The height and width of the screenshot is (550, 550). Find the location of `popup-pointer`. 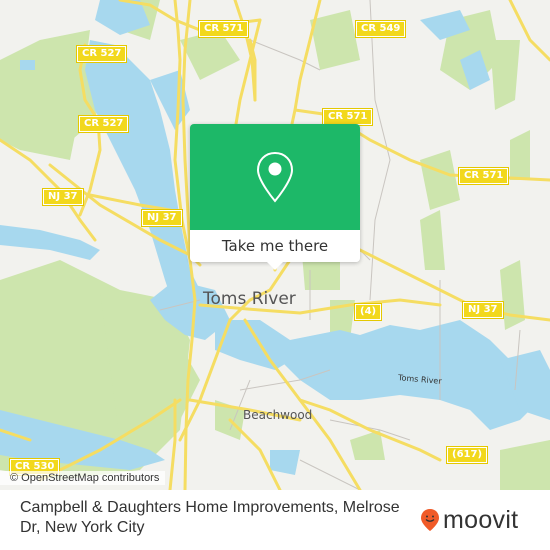

popup-pointer is located at coordinates (275, 266).